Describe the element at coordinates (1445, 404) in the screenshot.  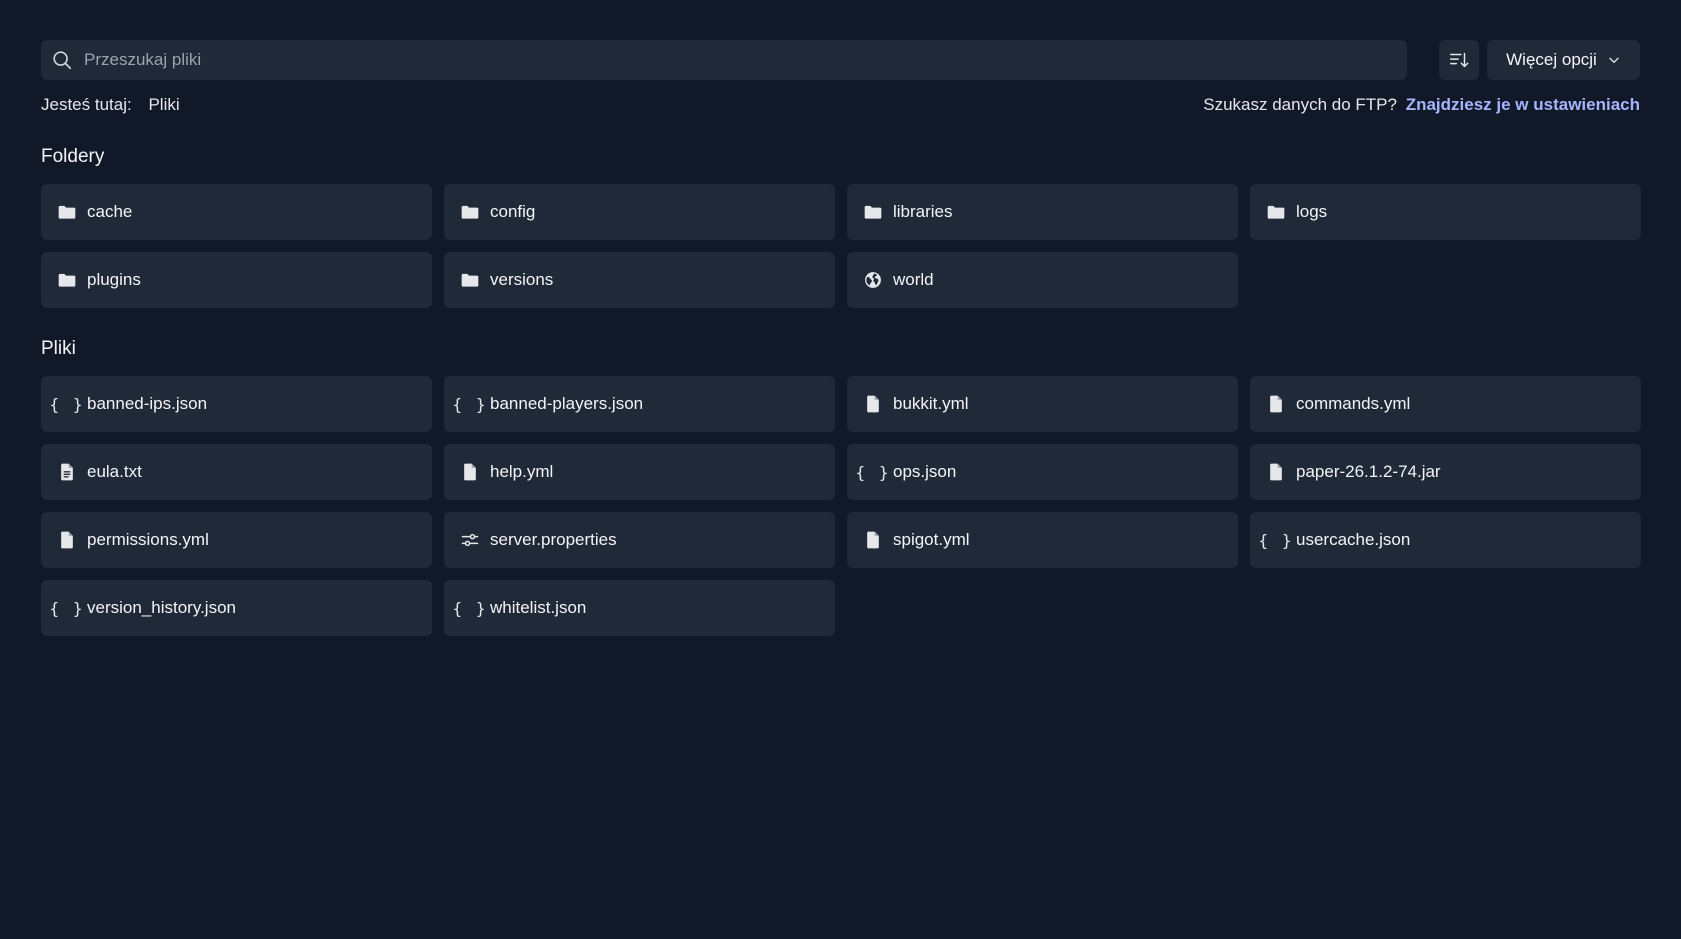
I see `file-item: commands.yml` at that location.